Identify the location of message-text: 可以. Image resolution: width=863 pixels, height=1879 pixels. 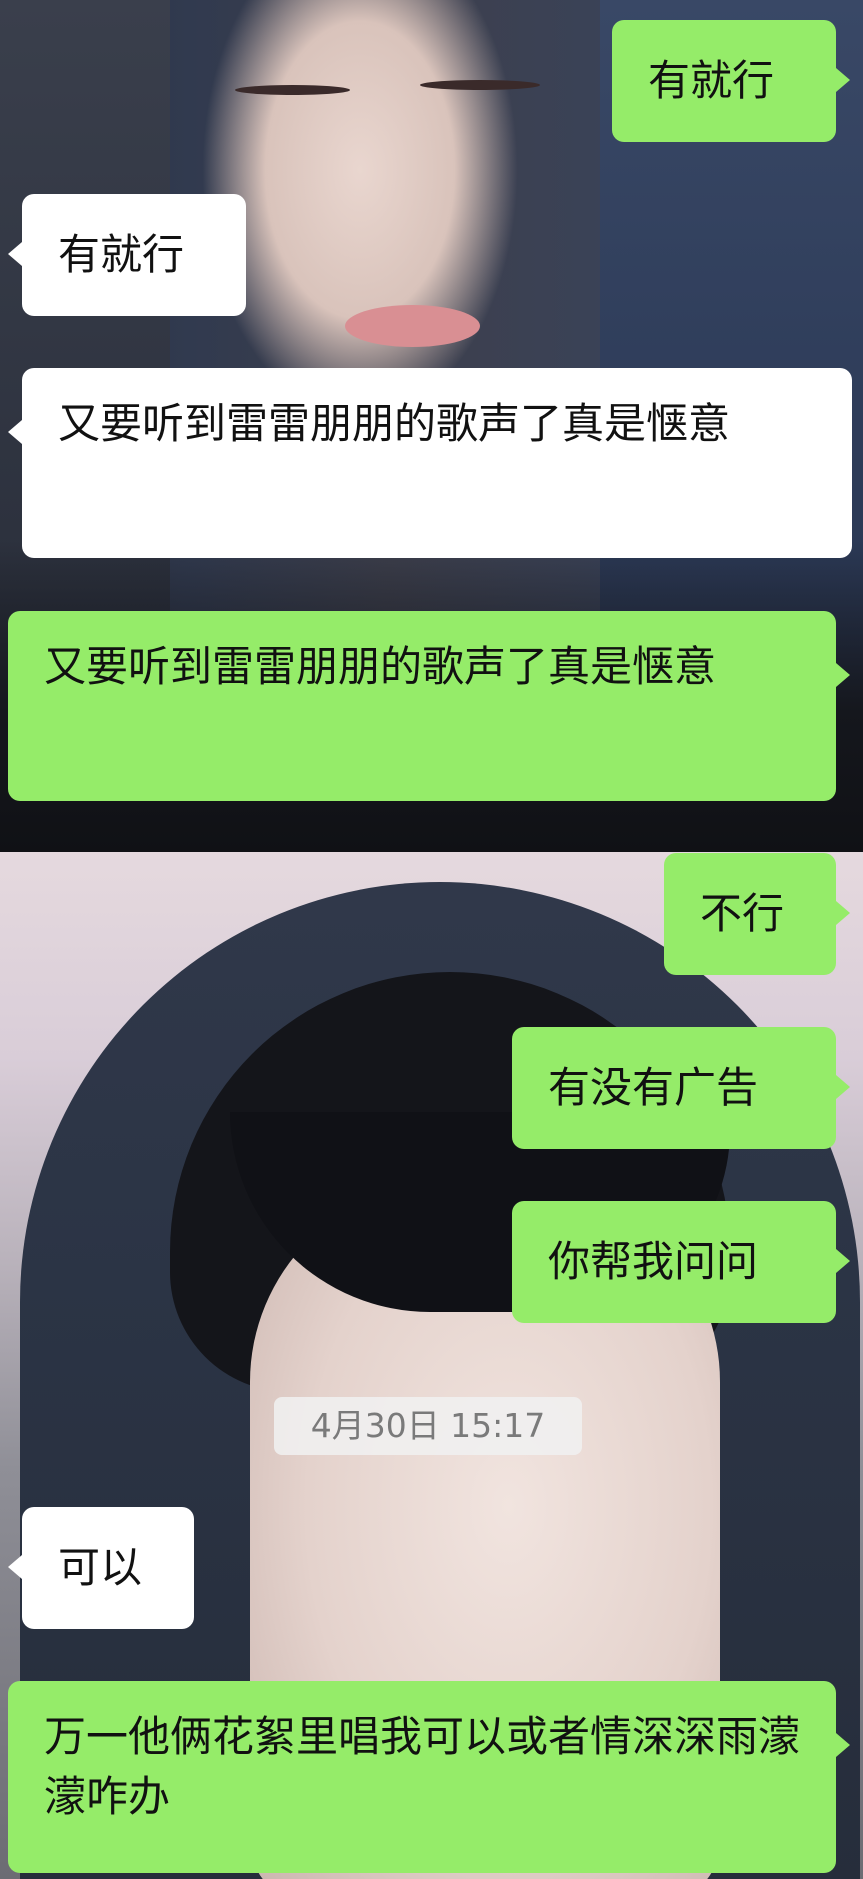
(100, 1567).